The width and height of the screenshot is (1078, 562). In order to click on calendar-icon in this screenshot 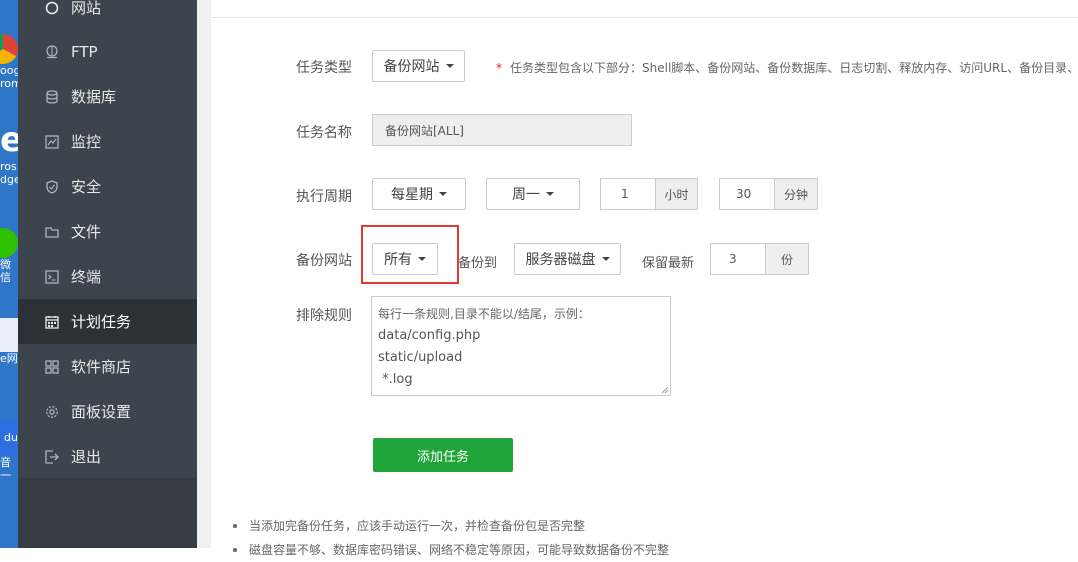, I will do `click(52, 322)`.